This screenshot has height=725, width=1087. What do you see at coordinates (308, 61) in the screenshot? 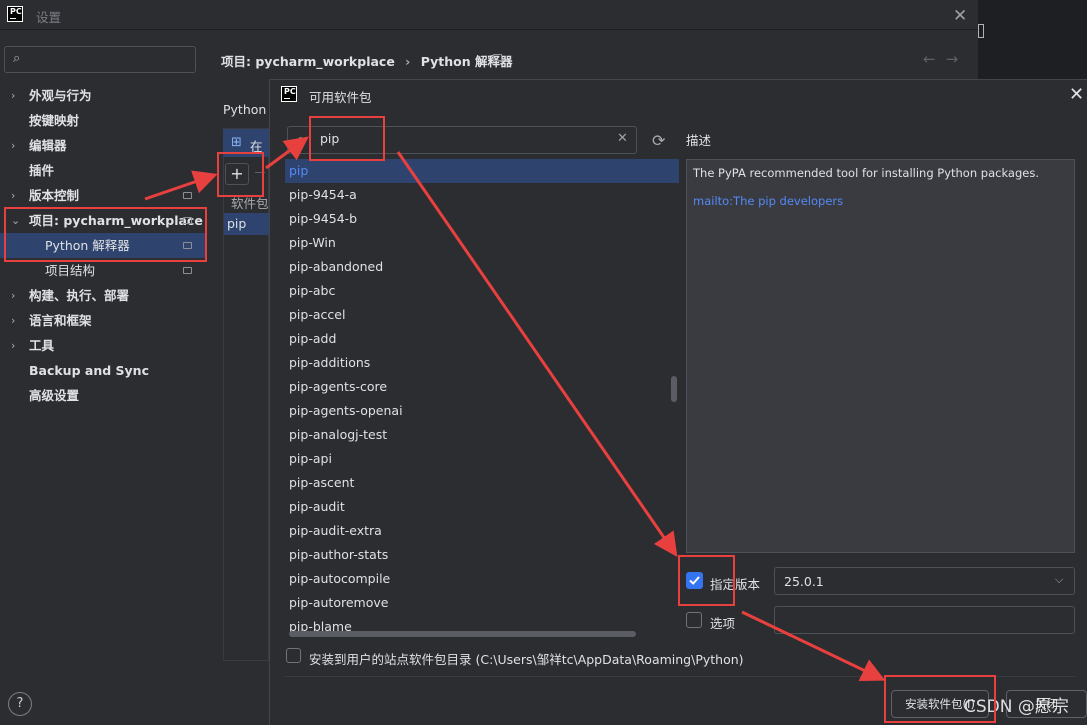
I see `breadcrumb-project: 项目: pycharm_workplace` at bounding box center [308, 61].